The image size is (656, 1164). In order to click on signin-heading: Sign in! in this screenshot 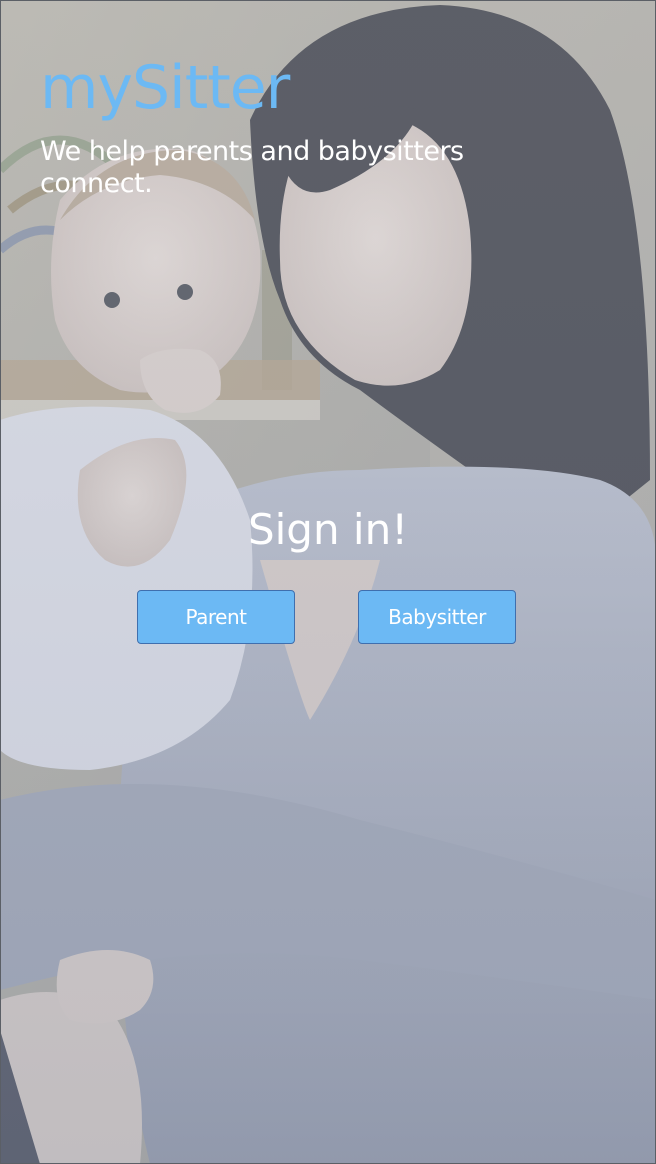, I will do `click(328, 529)`.